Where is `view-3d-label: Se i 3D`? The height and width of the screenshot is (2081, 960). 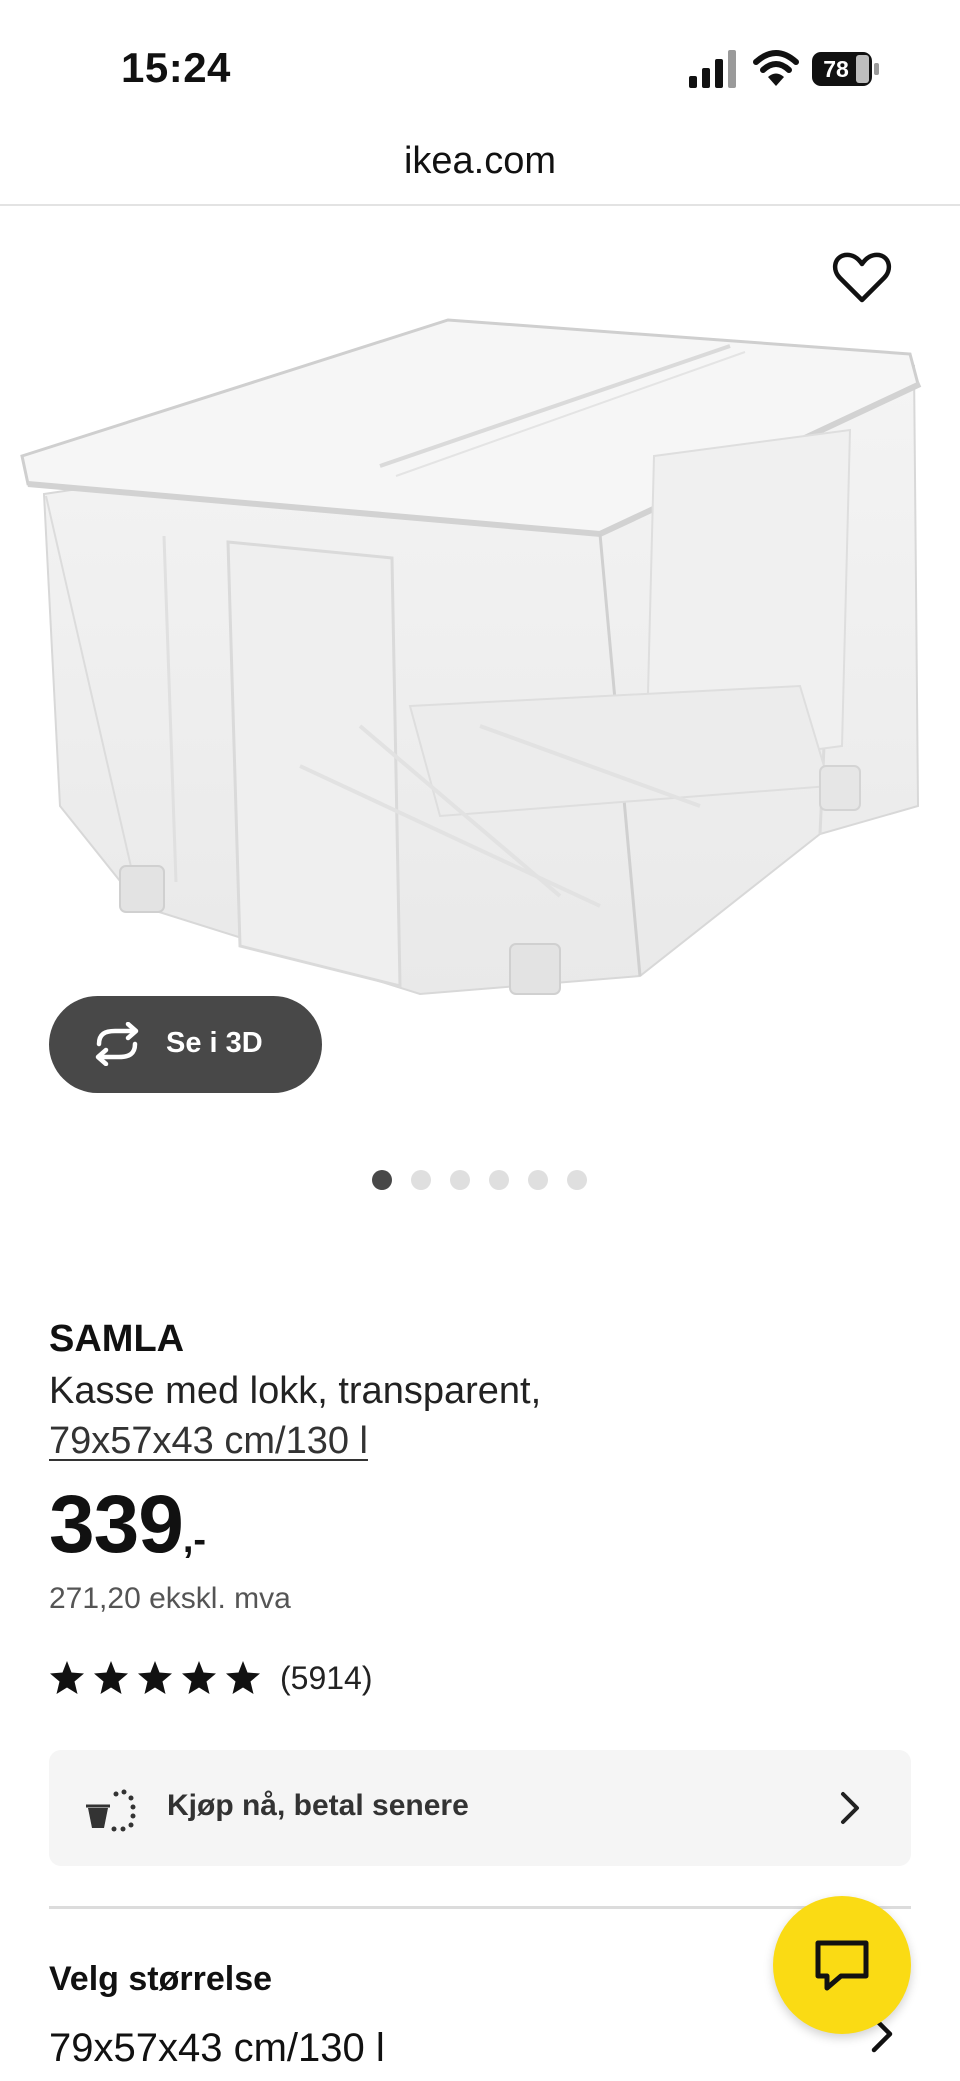
view-3d-label: Se i 3D is located at coordinates (214, 1043).